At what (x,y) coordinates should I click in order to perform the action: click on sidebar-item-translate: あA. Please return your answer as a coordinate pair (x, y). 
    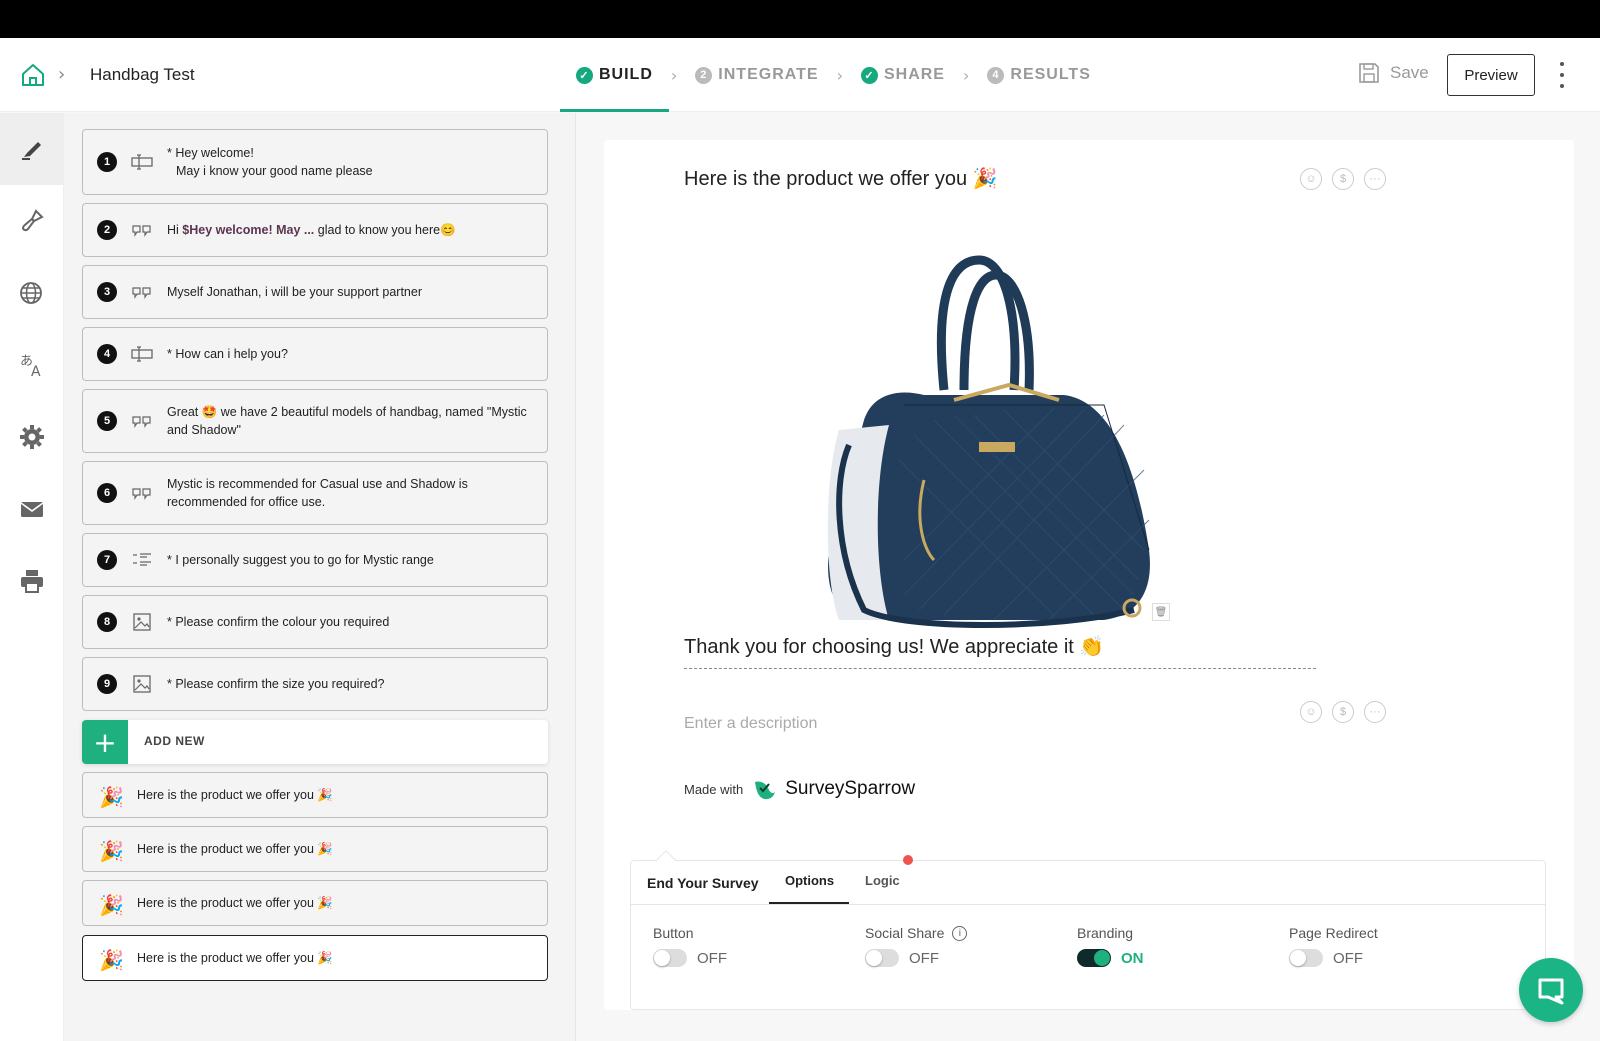
    Looking at the image, I should click on (32, 365).